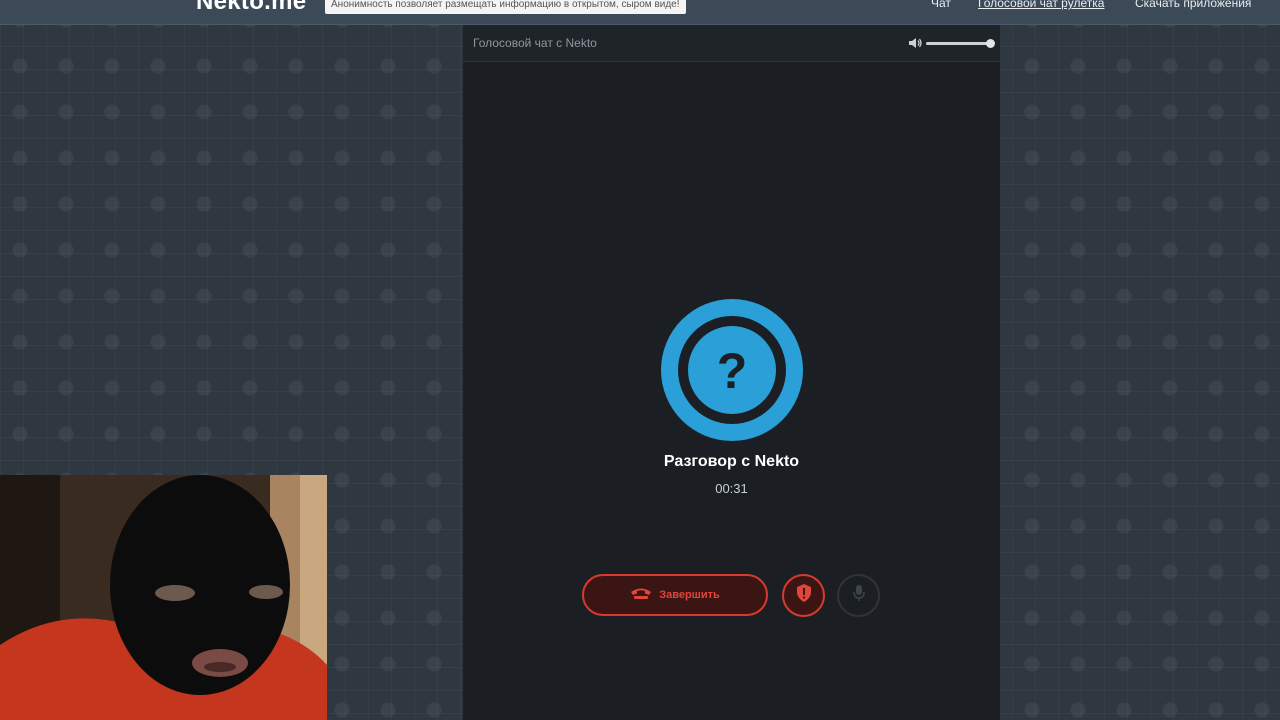 This screenshot has height=720, width=1280. I want to click on volume-slider-fill, so click(958, 43).